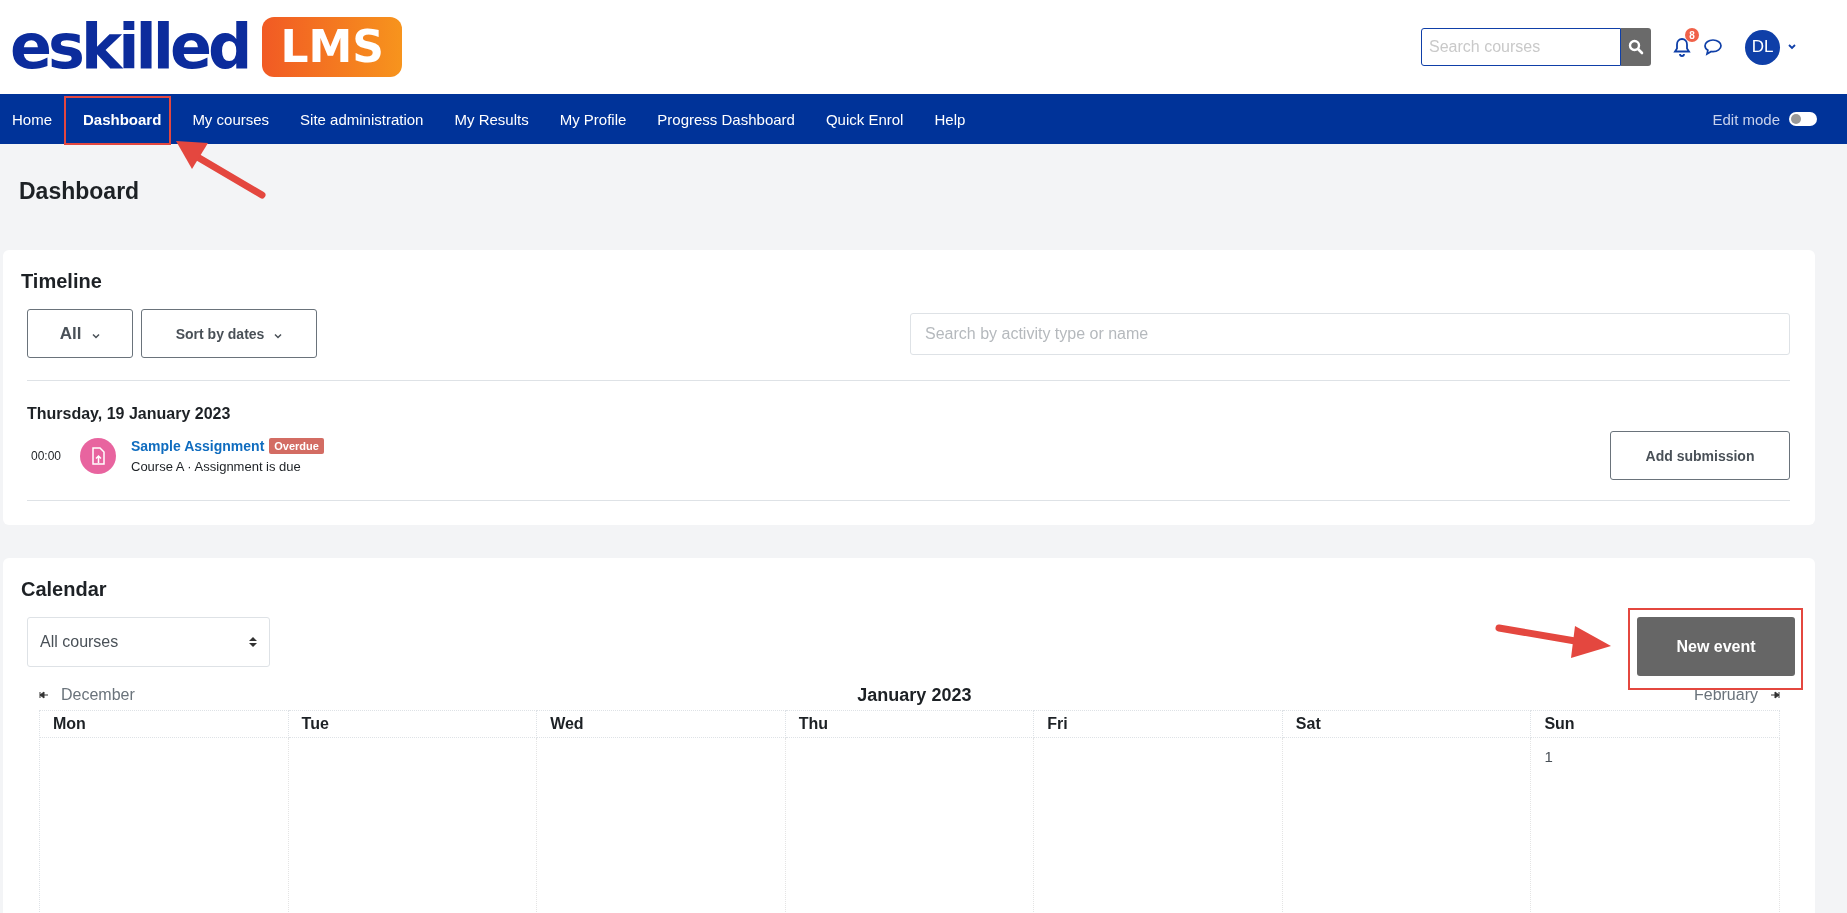 This screenshot has height=913, width=1847. Describe the element at coordinates (198, 445) in the screenshot. I see `assignment-link: Sample Assignment` at that location.